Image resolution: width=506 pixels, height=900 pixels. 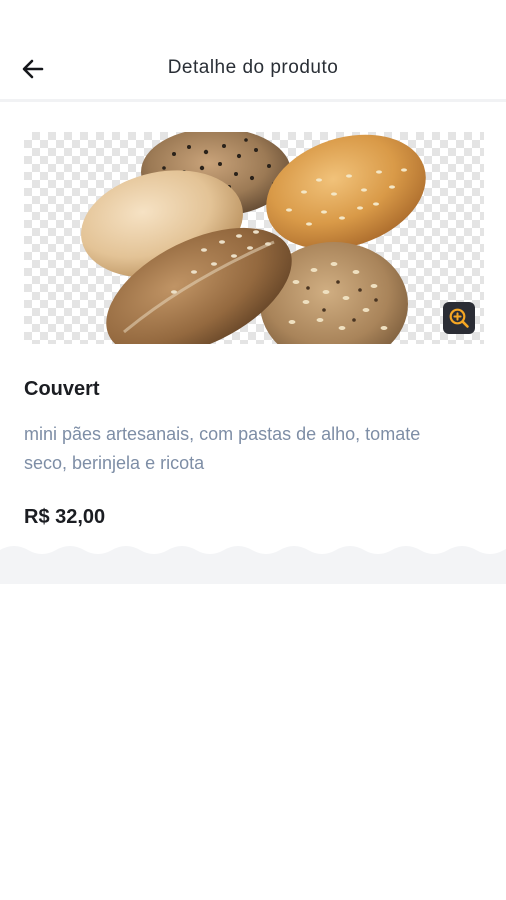 I want to click on zoom-in-icon, so click(x=459, y=318).